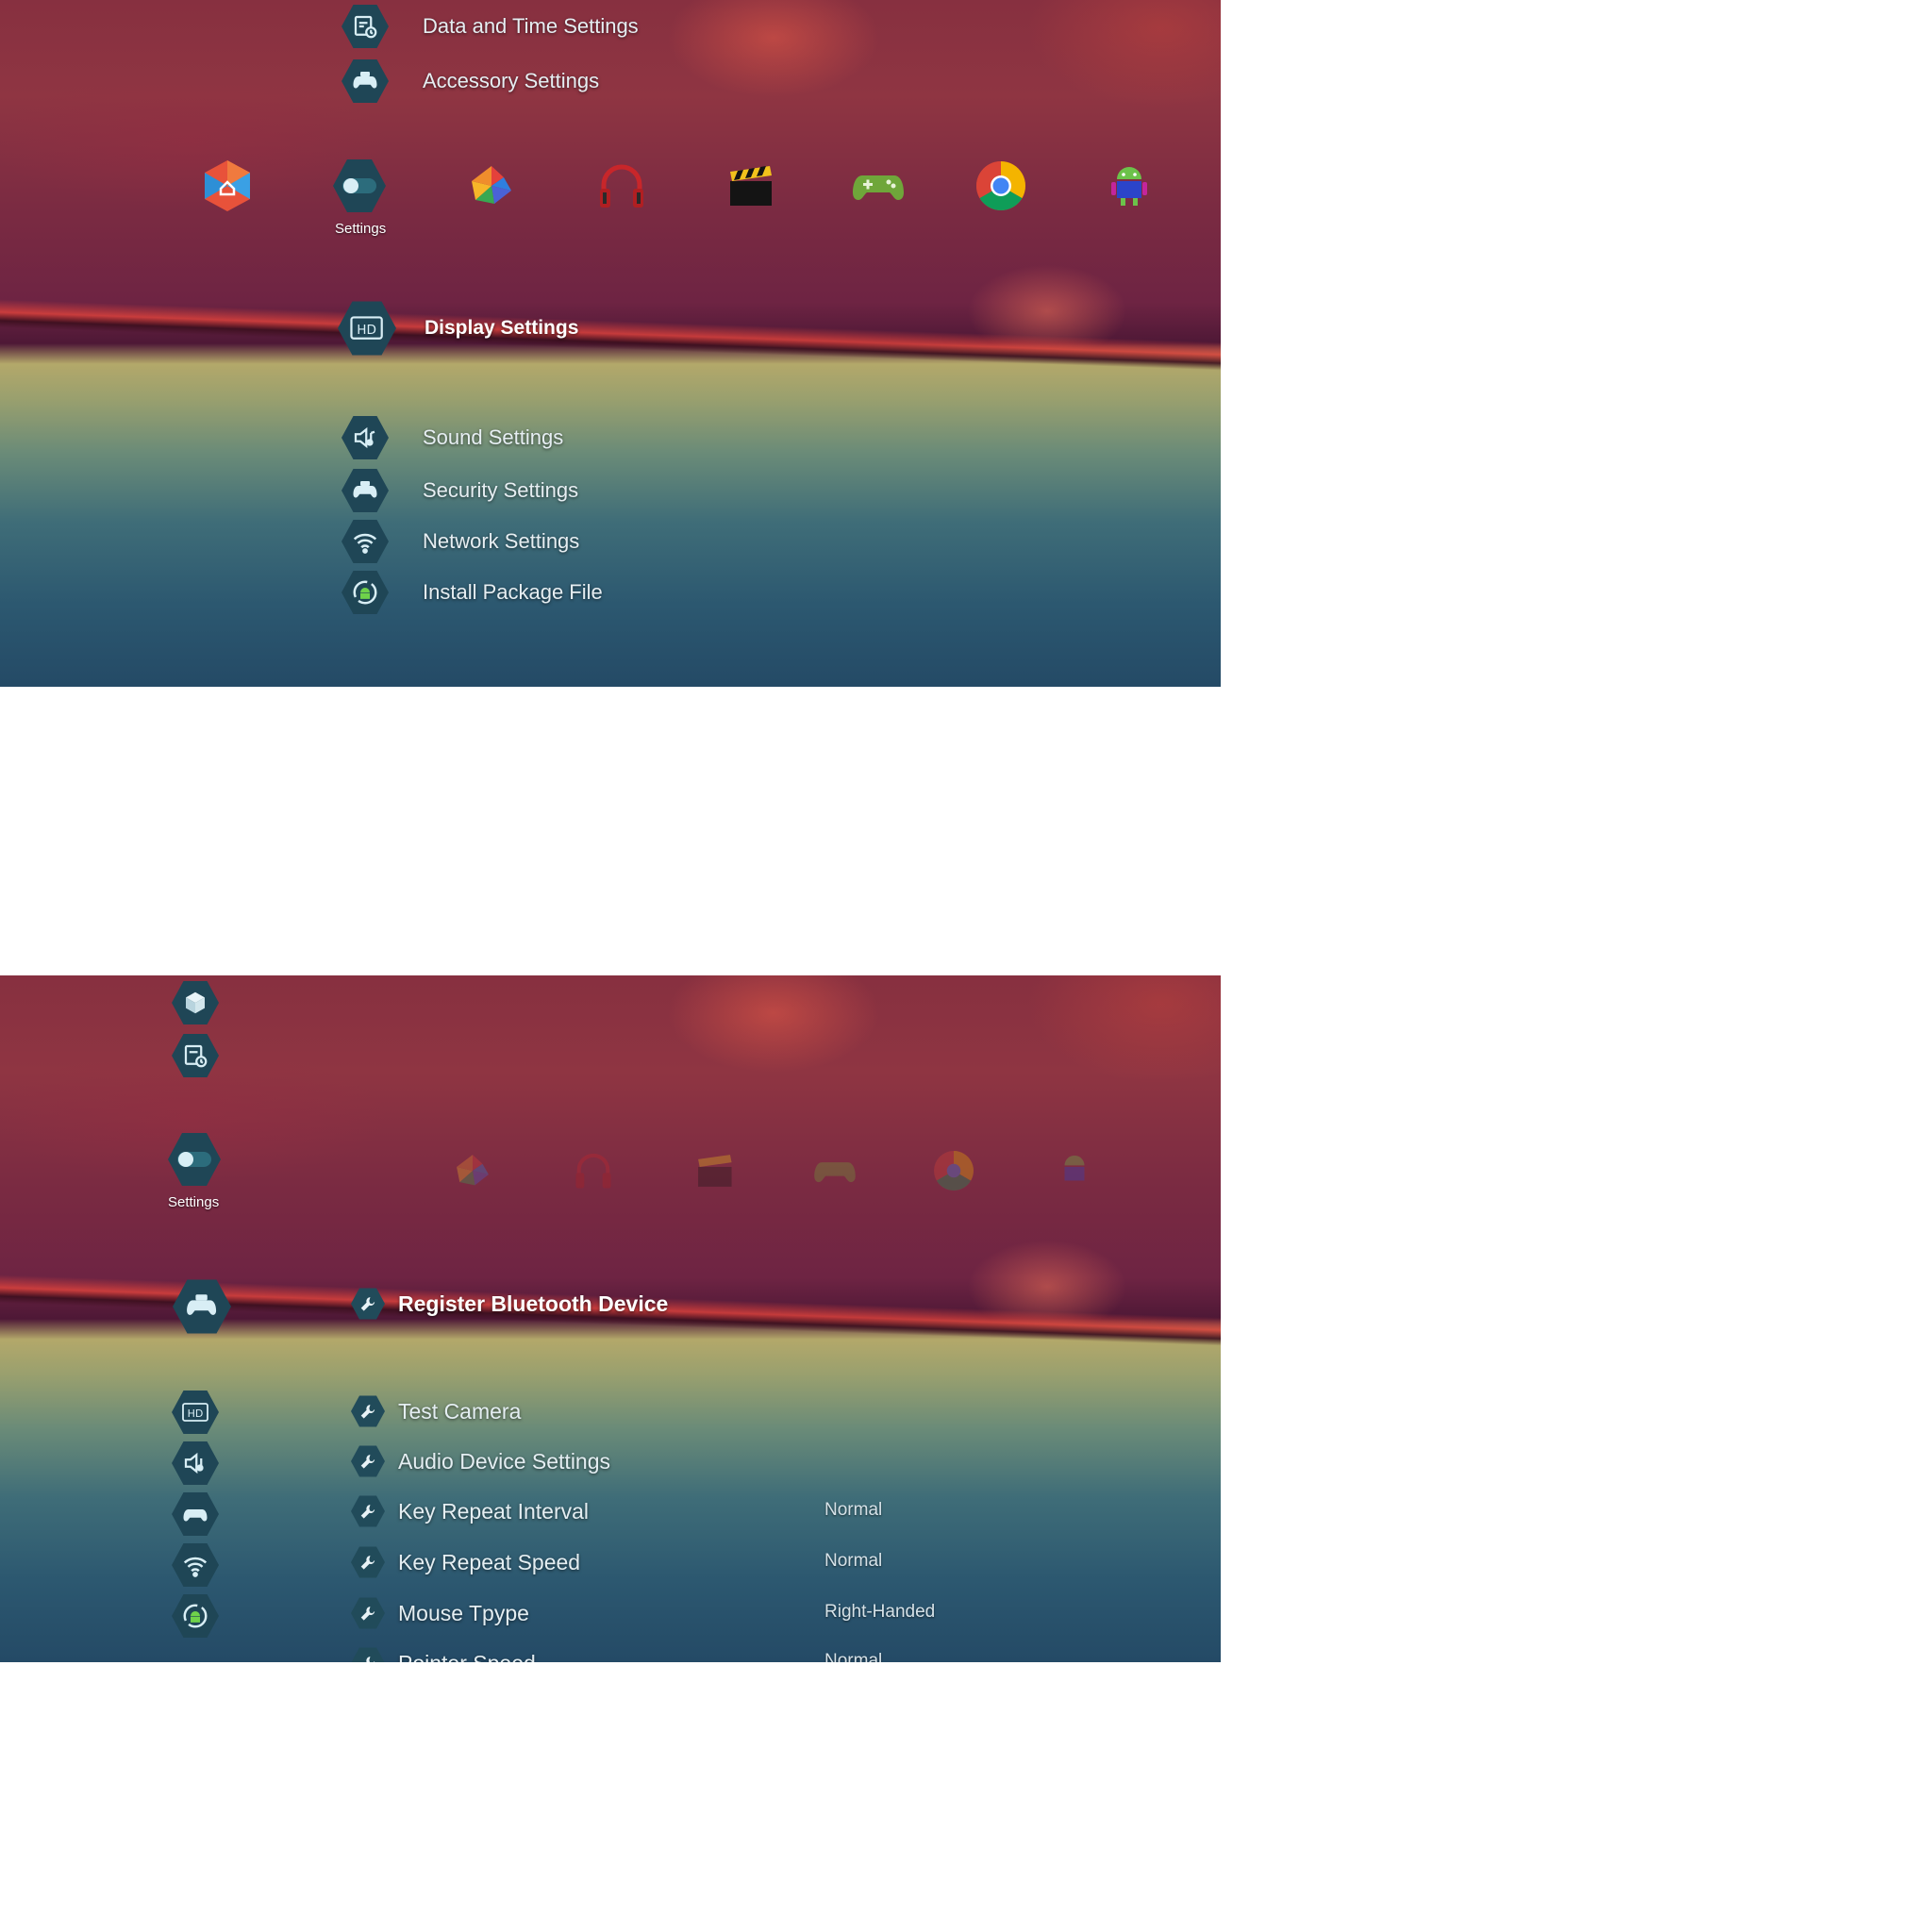 This screenshot has height=1932, width=1932. I want to click on menu-item-label: Install Package File, so click(513, 592).